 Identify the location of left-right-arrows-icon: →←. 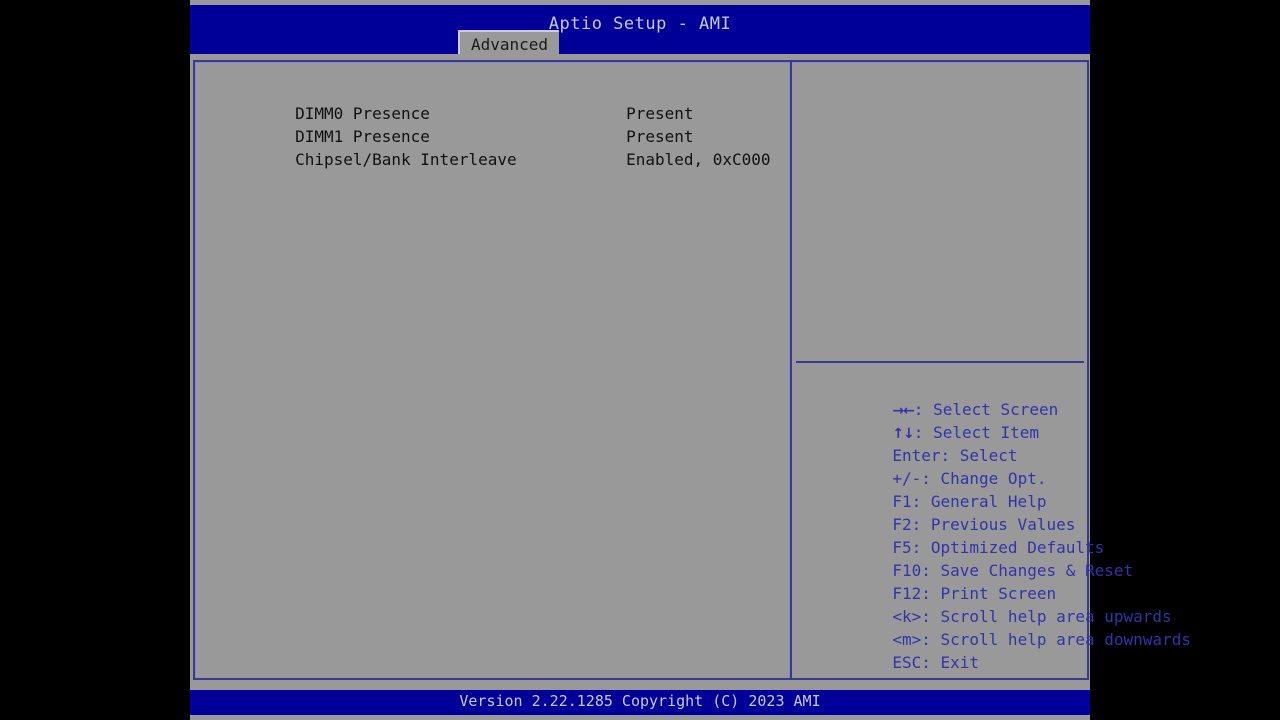
(903, 411).